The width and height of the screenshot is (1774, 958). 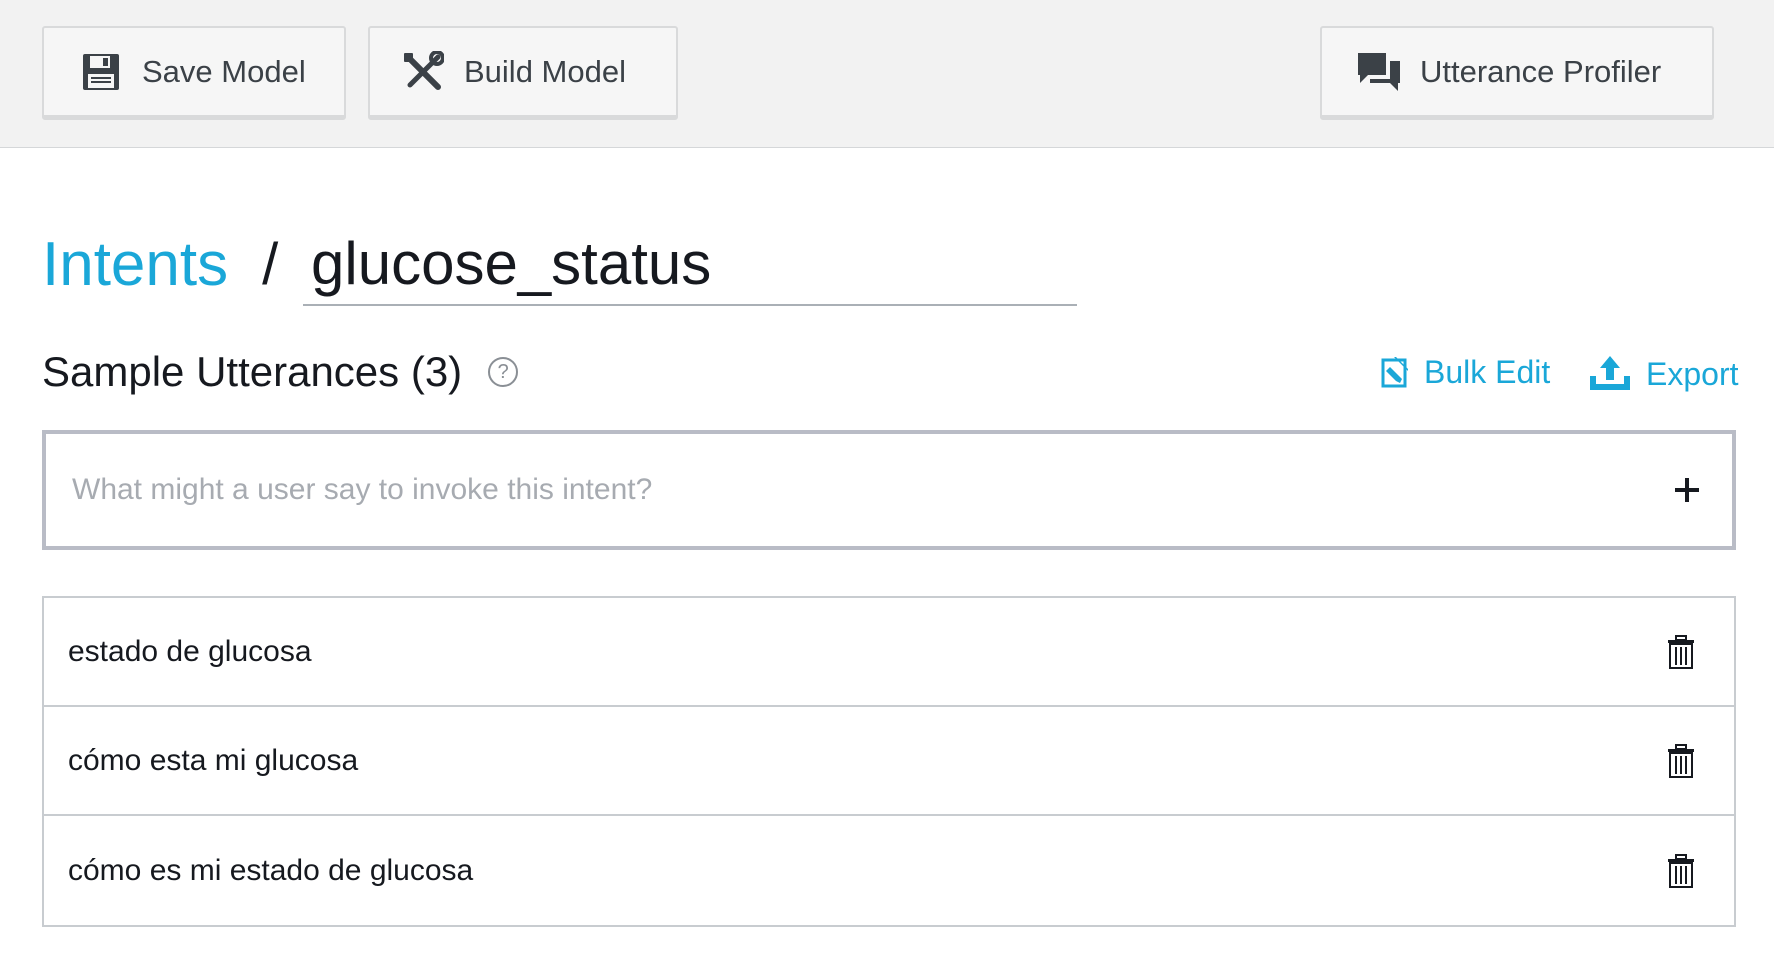 I want to click on utterance-text: estado de glucosa, so click(x=190, y=652).